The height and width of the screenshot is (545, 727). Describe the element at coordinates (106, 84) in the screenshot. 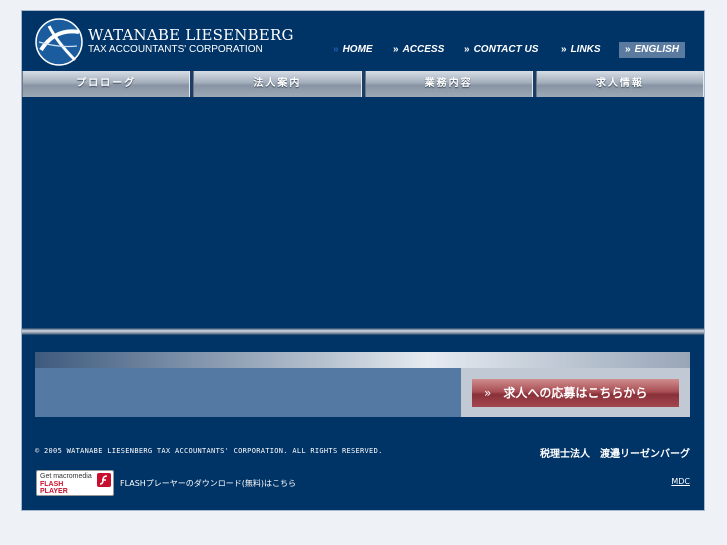

I see `menu-item-prologue: プロローグ` at that location.